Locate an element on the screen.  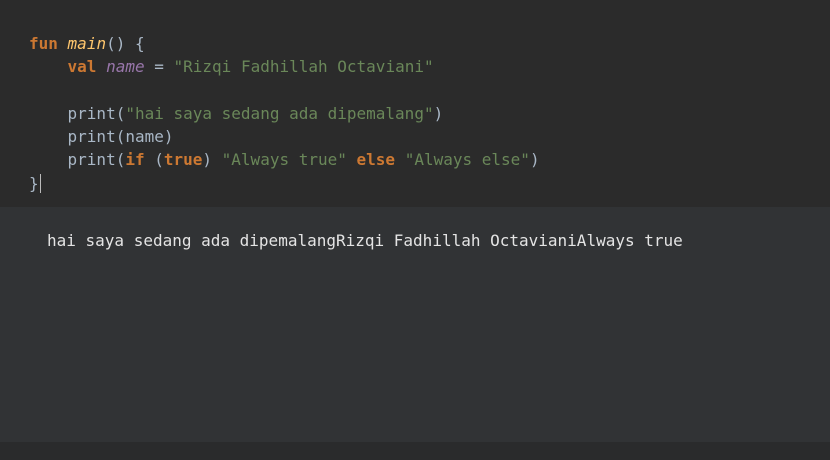
code-token: () { is located at coordinates (125, 43).